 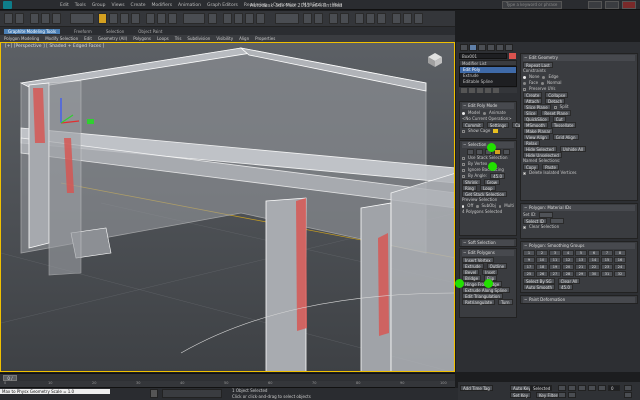 What do you see at coordinates (265, 38) in the screenshot?
I see `panel-properties: Properties` at bounding box center [265, 38].